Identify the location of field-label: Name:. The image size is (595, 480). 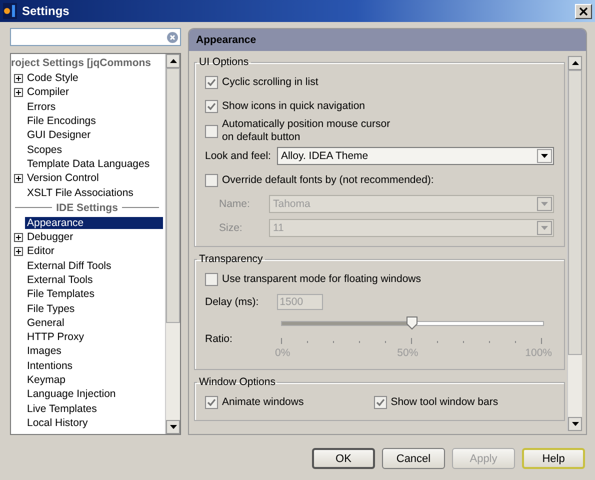
(235, 204).